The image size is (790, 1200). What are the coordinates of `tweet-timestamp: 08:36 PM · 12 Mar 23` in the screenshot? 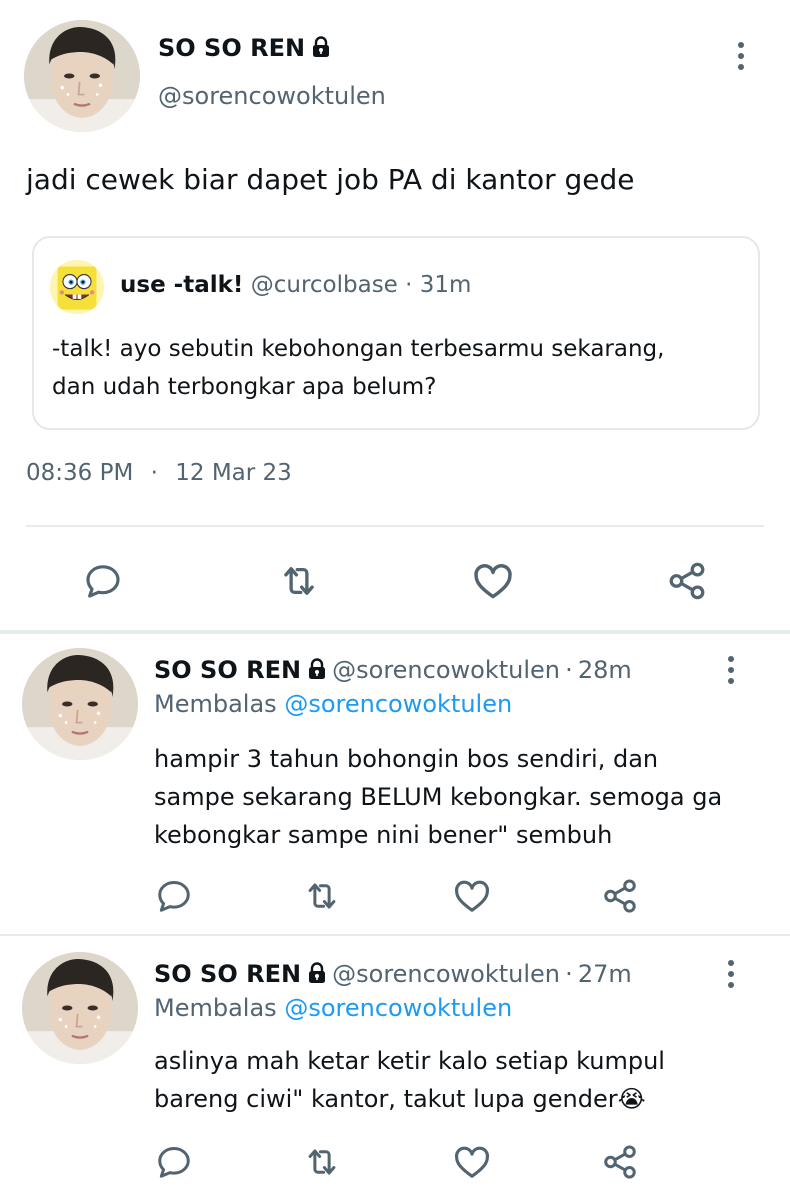 It's located at (159, 473).